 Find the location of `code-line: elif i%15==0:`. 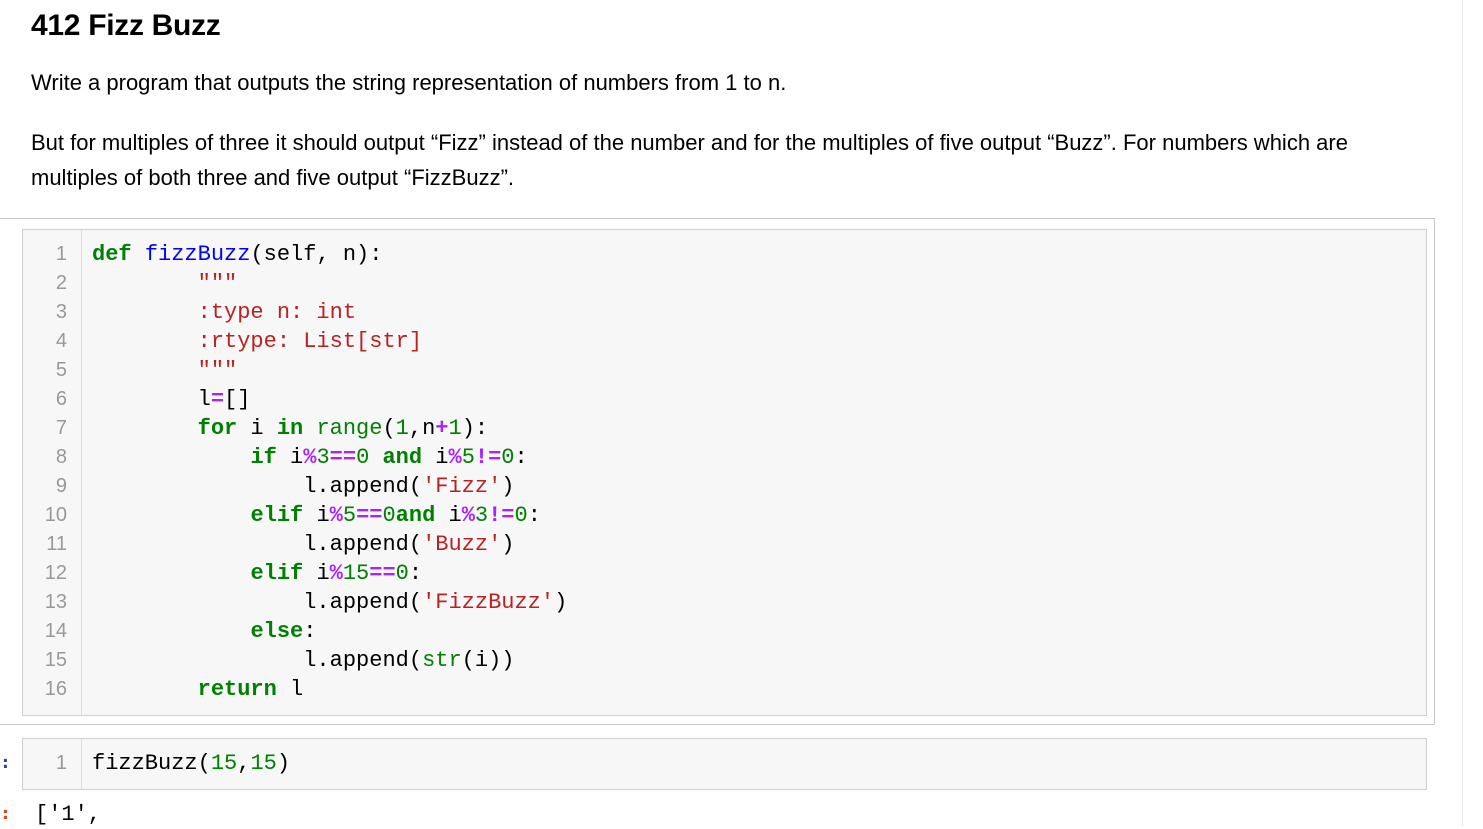

code-line: elif i%15==0: is located at coordinates (257, 573).